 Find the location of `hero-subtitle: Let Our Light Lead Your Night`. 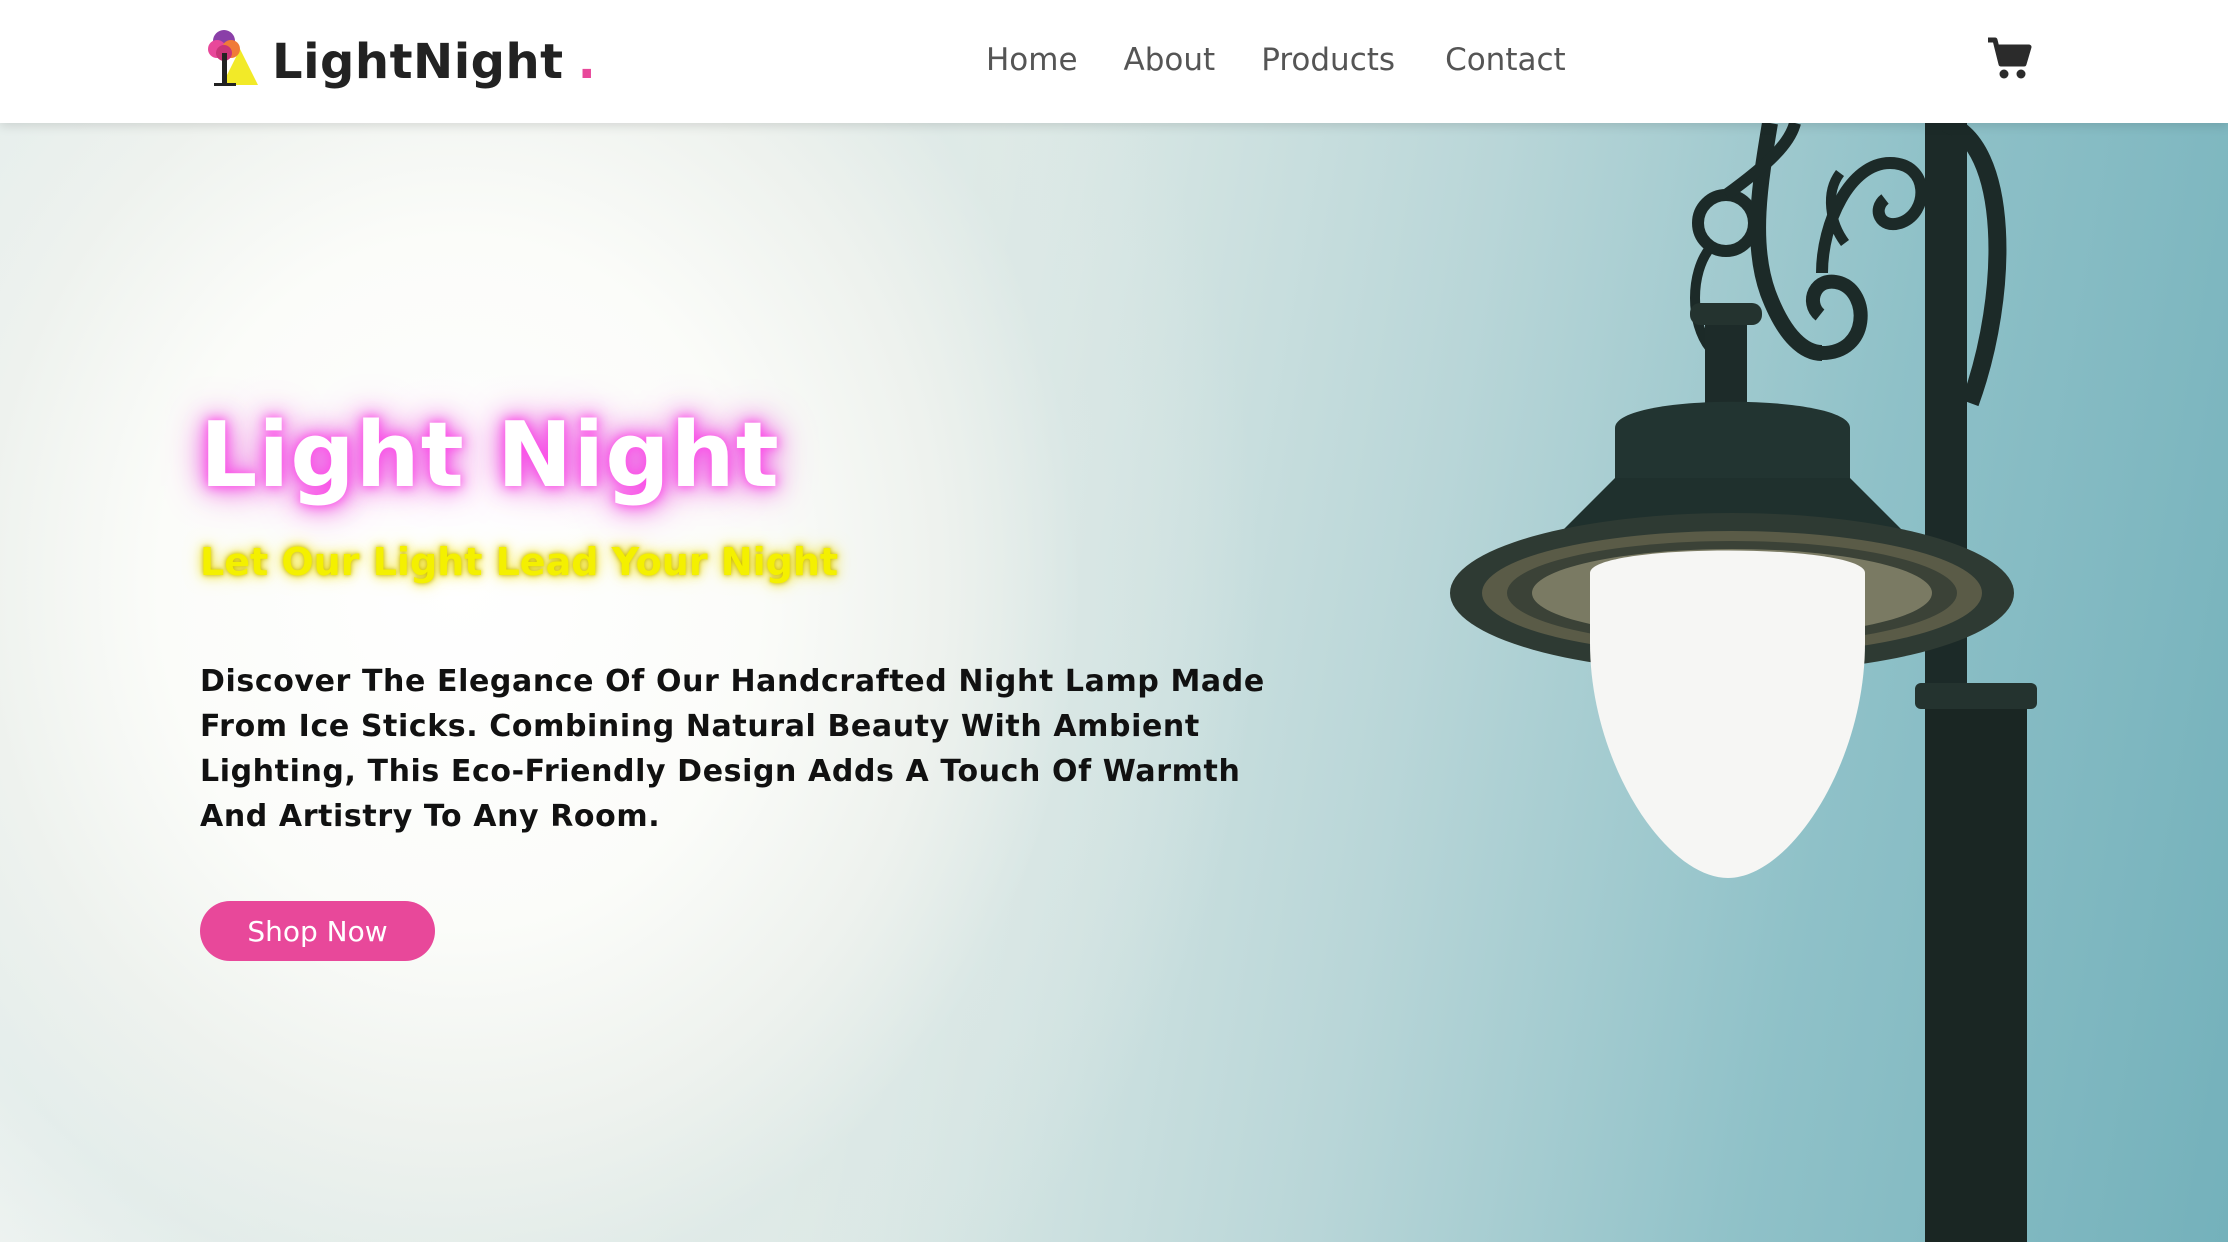

hero-subtitle: Let Our Light Lead Your Night is located at coordinates (519, 562).